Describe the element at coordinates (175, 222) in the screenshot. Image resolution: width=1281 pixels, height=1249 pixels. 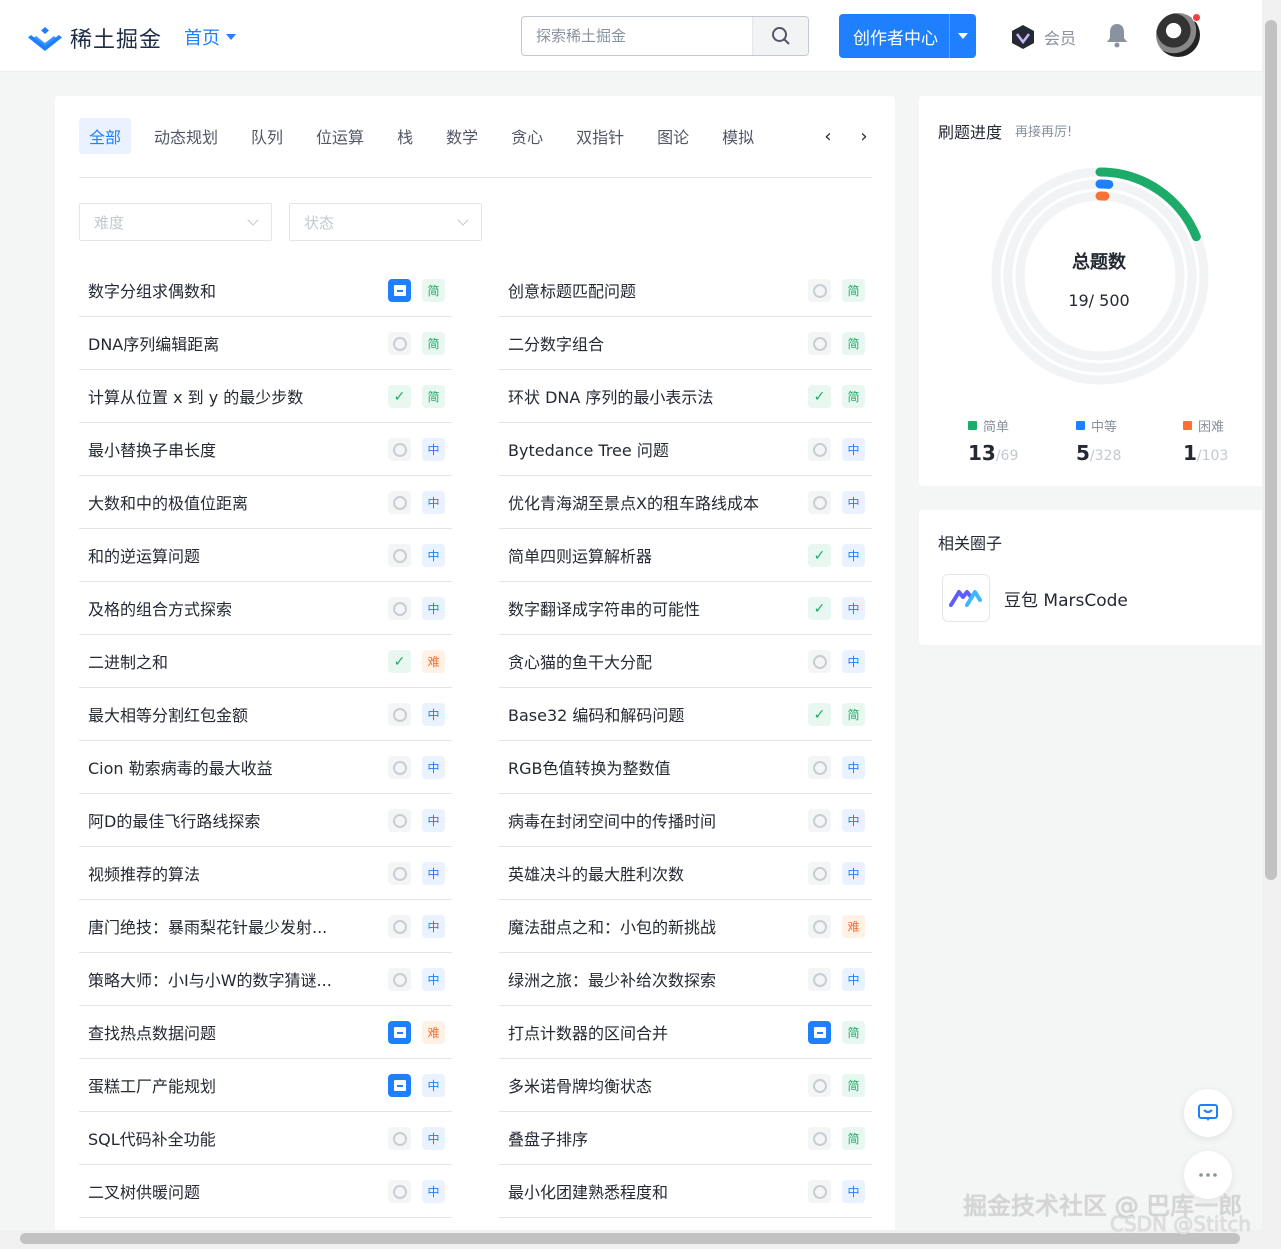
I see `difficulty-select: 难度` at that location.